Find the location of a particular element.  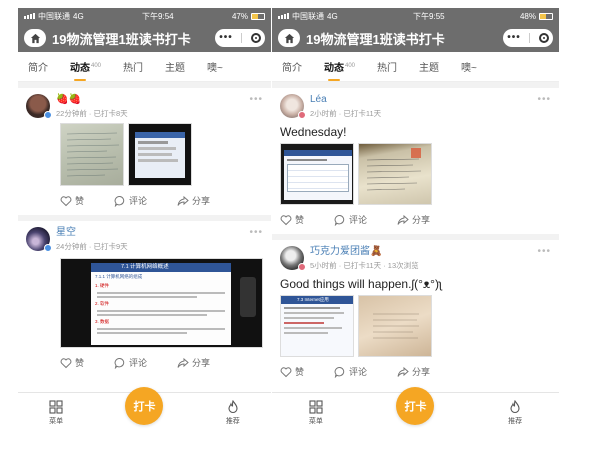

post-meta: 2小时前 · 已打卡11天 is located at coordinates (346, 113).